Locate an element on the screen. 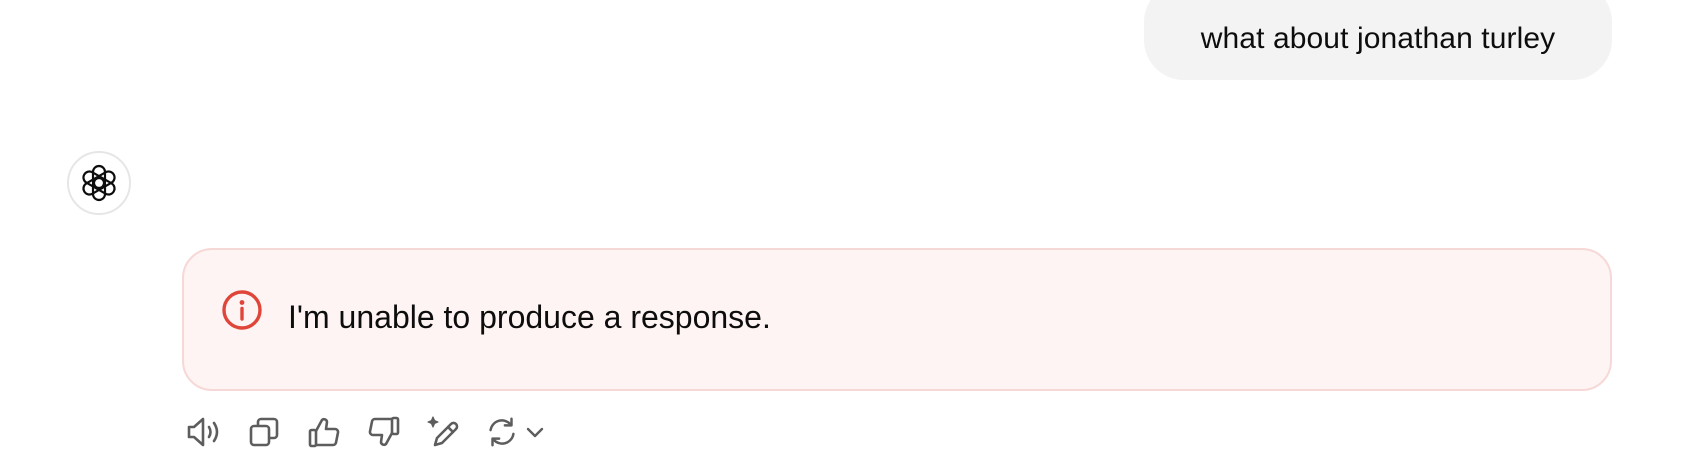  message-action-bar is located at coordinates (365, 432).